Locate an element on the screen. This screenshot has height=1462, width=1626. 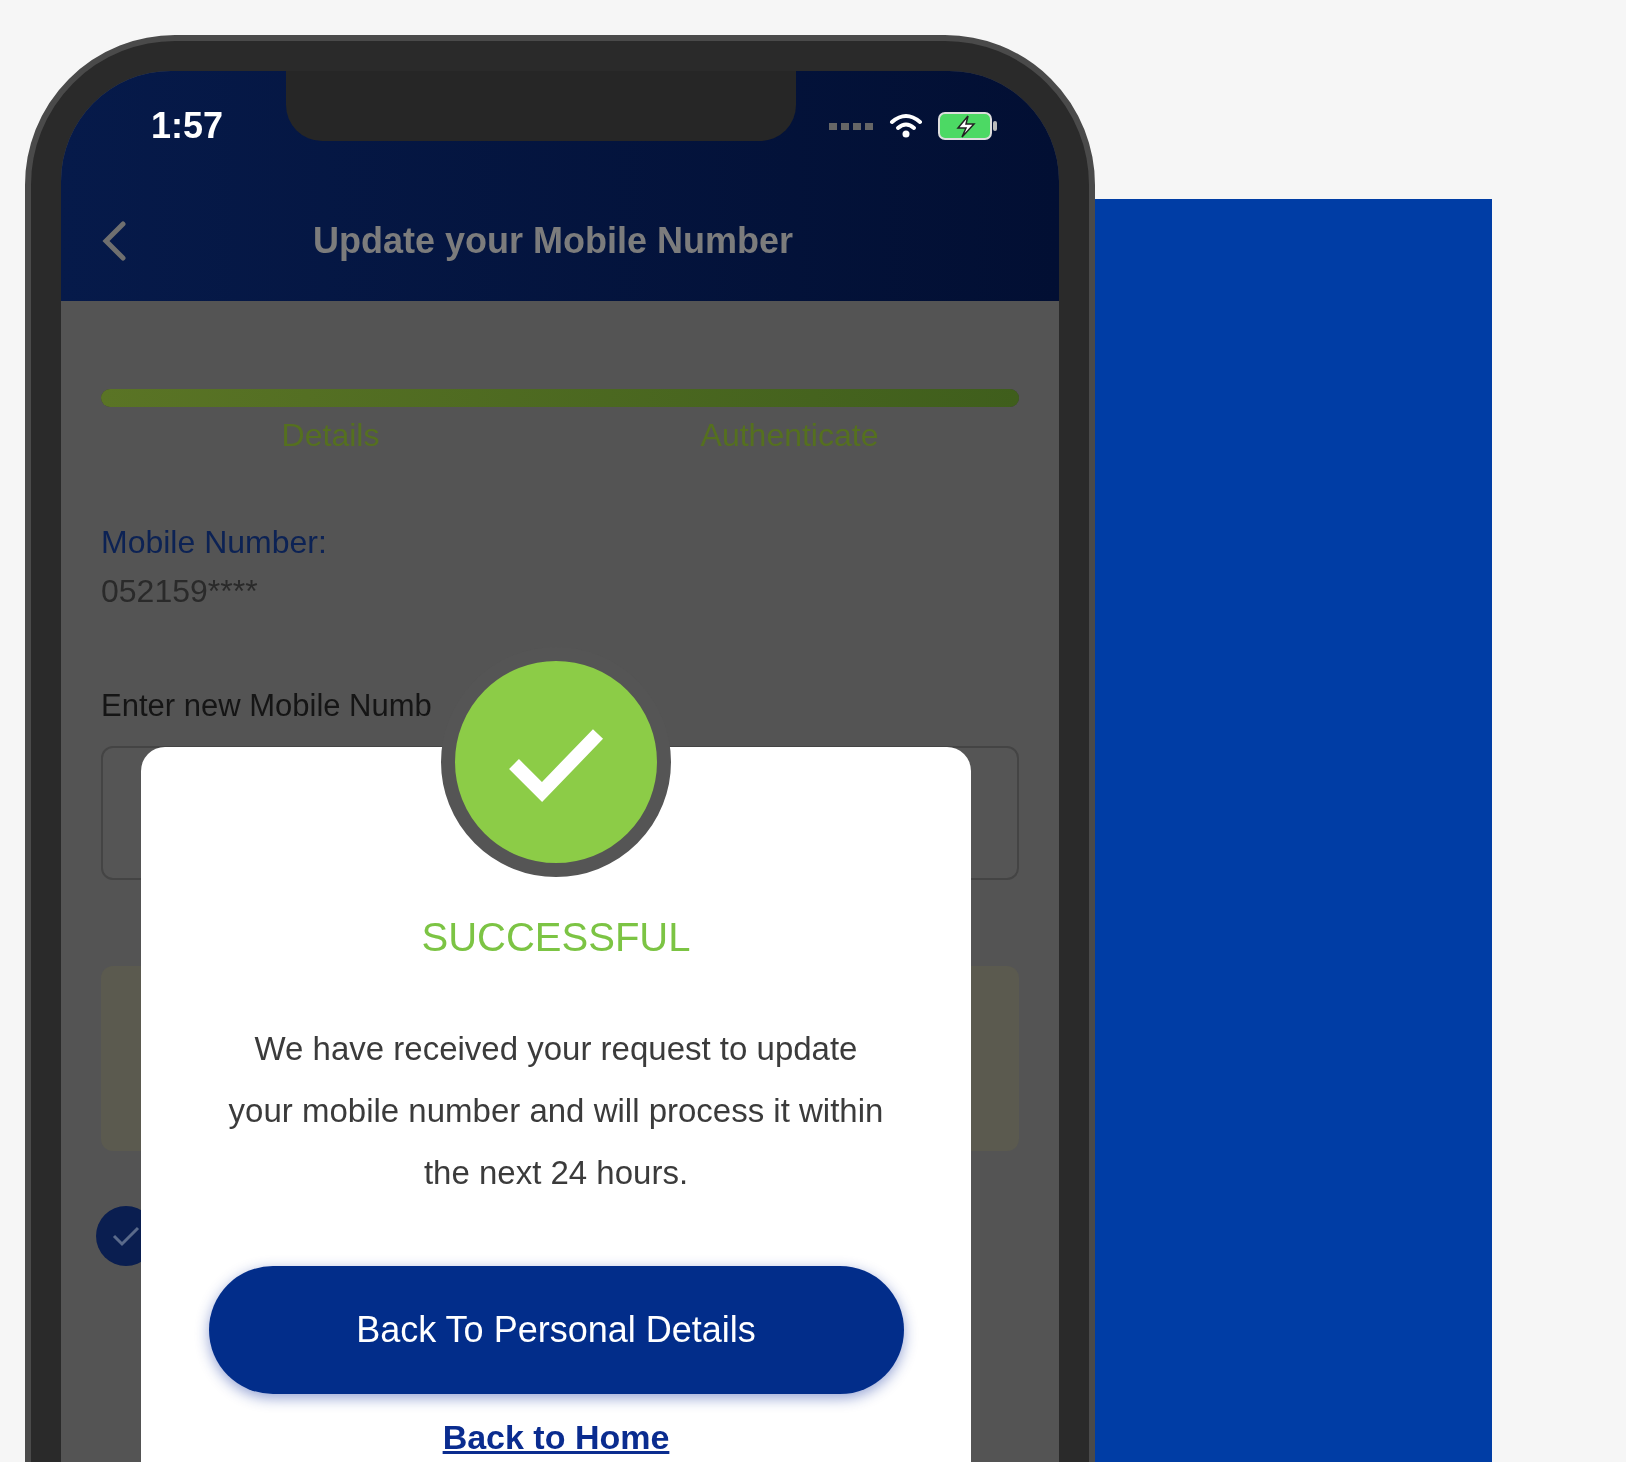
battery-charging-icon is located at coordinates (968, 126).